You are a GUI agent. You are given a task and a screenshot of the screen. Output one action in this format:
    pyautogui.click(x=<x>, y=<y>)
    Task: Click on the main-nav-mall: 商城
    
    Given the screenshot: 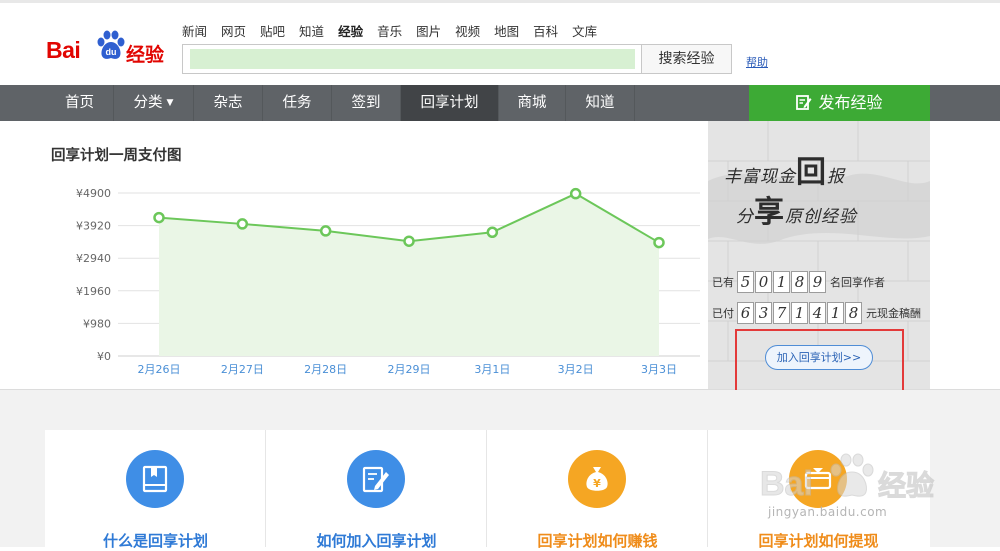 What is the action you would take?
    pyautogui.click(x=532, y=103)
    